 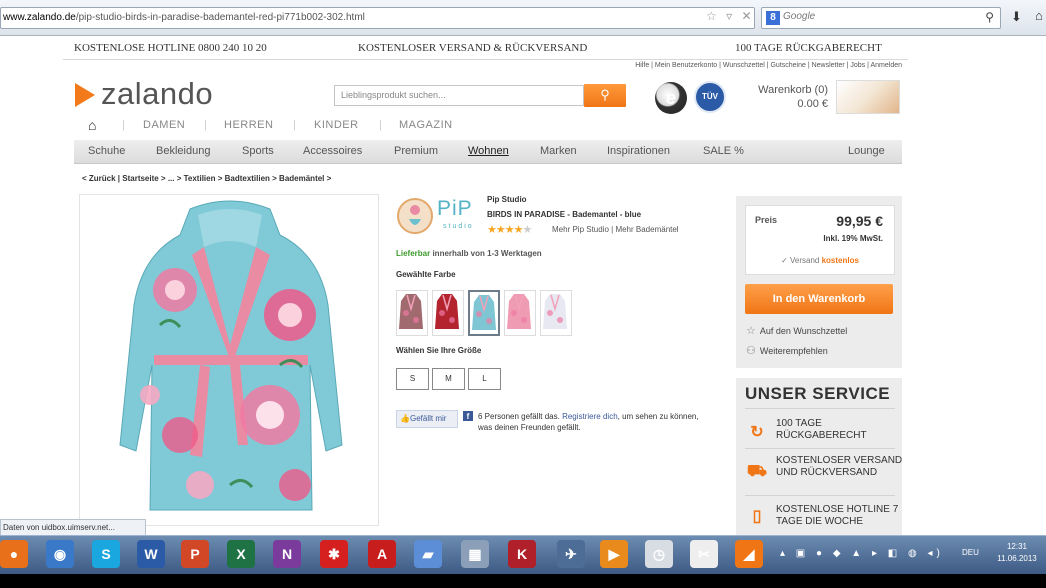 I want to click on clock-icon: ◷, so click(x=659, y=554).